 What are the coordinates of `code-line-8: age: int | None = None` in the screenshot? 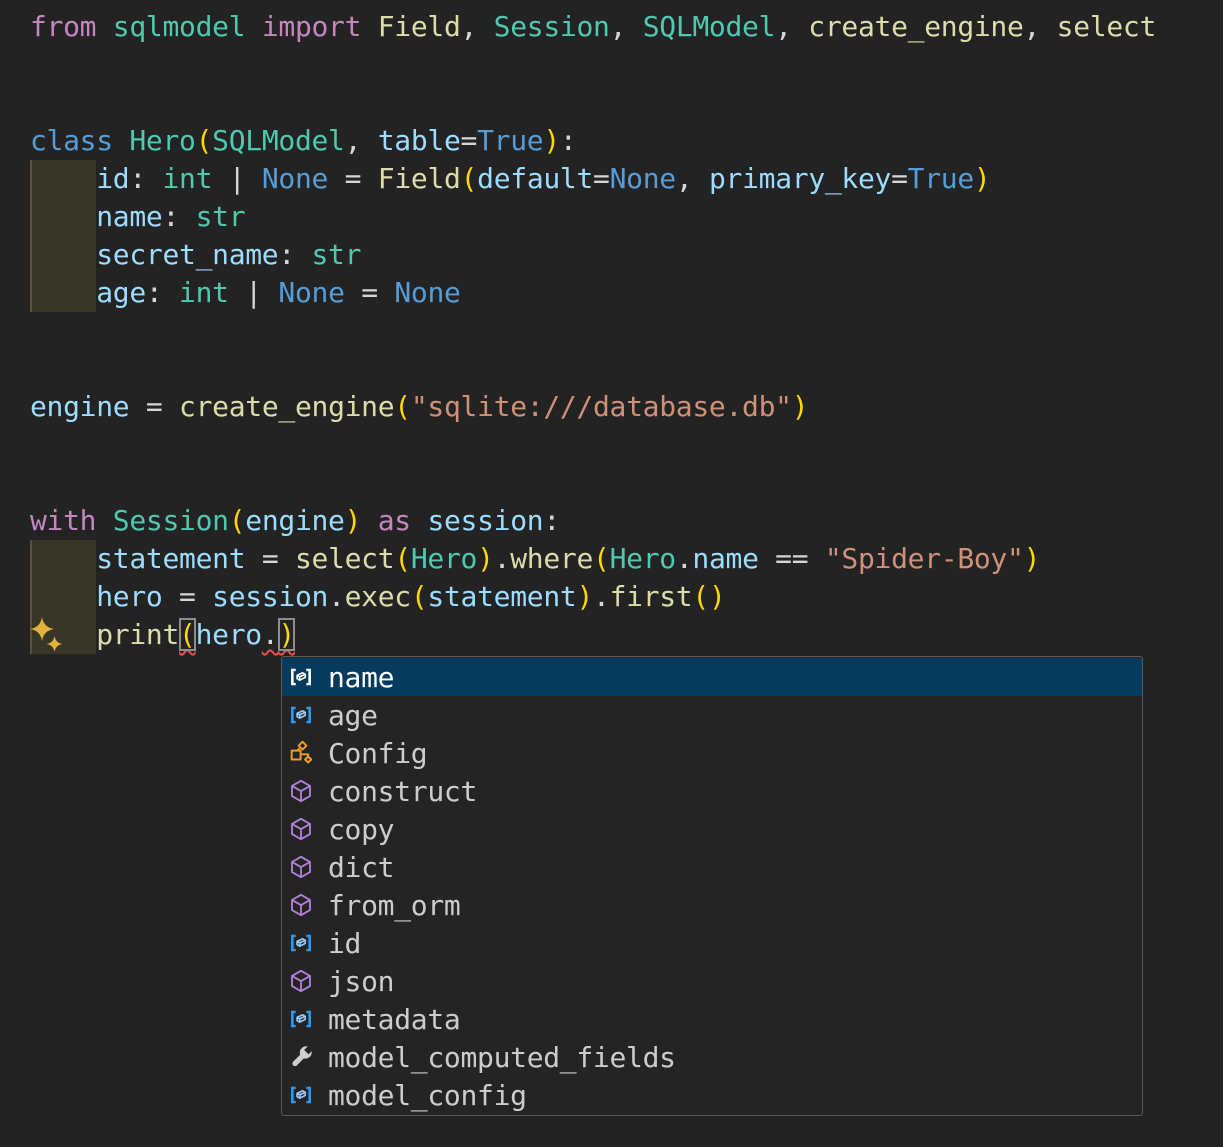 It's located at (245, 293).